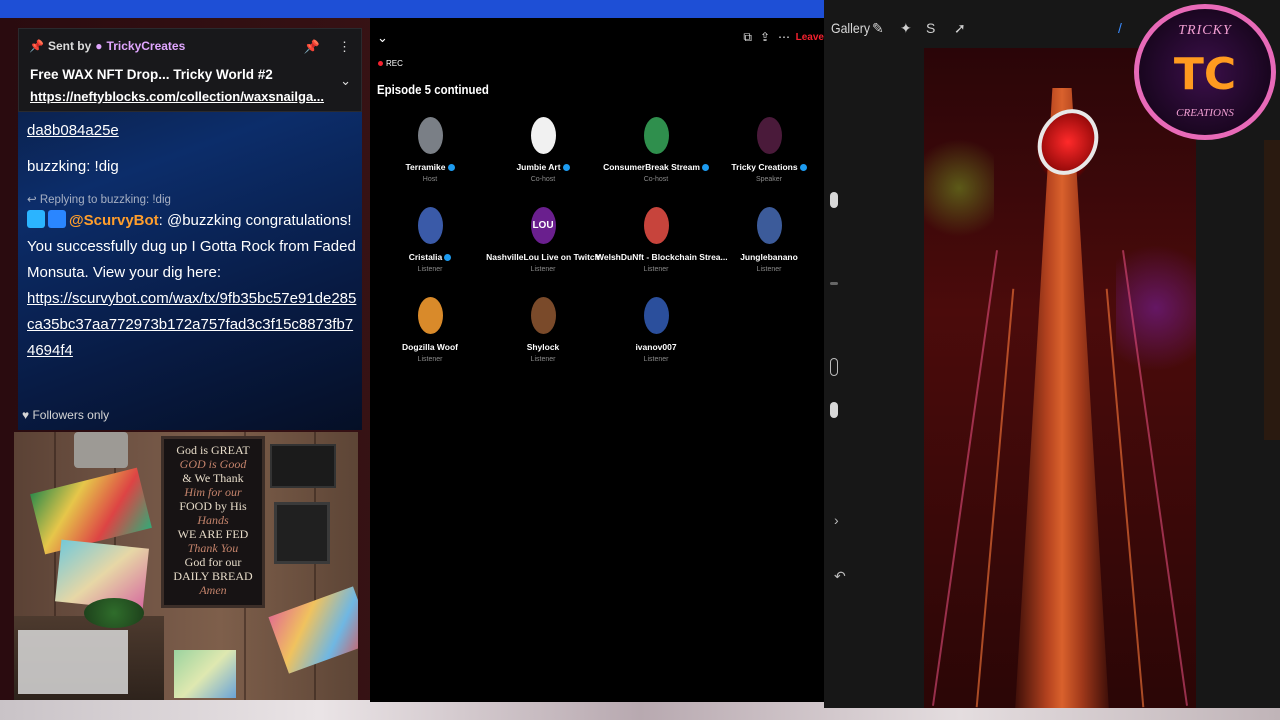  I want to click on wall-object, so click(101, 450).